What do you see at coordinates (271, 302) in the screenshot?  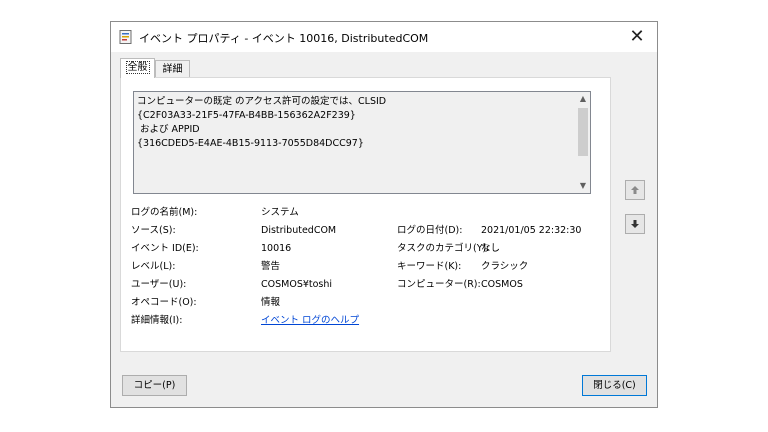 I see `opcode-value: 情報` at bounding box center [271, 302].